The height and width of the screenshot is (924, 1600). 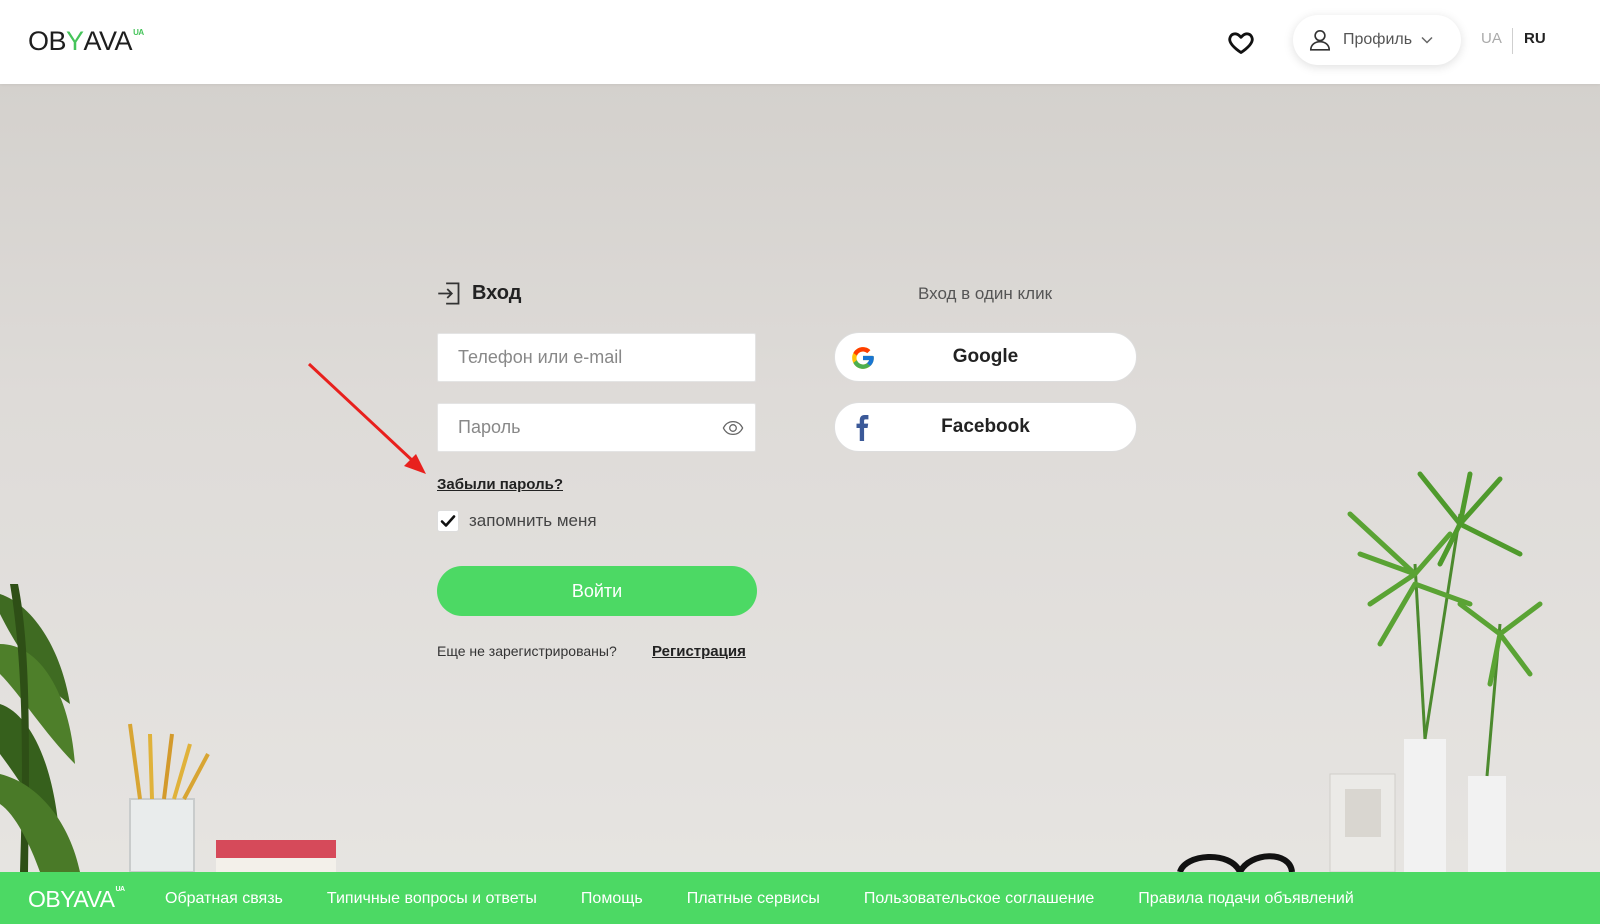 What do you see at coordinates (800, 42) in the screenshot?
I see `top-header: OB Y AVA UA Профиль UA RU` at bounding box center [800, 42].